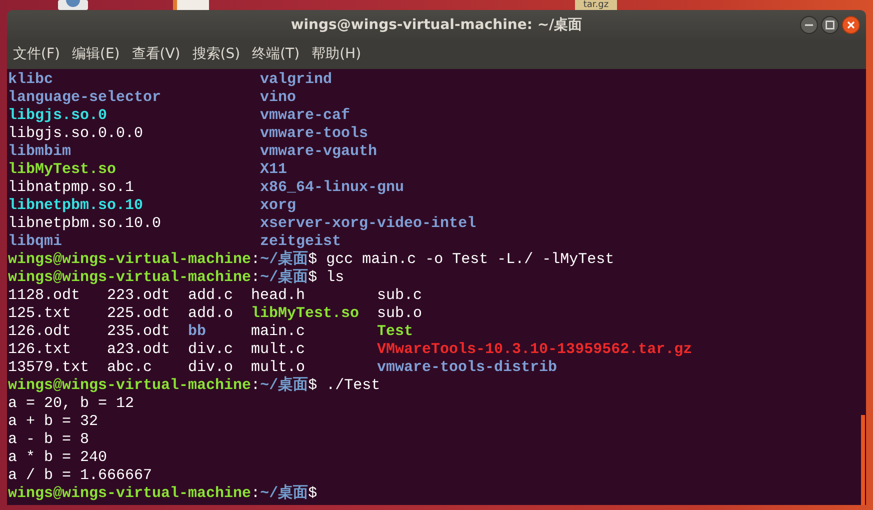 The width and height of the screenshot is (873, 510). I want to click on file-name: 13579.txt, so click(49, 368).